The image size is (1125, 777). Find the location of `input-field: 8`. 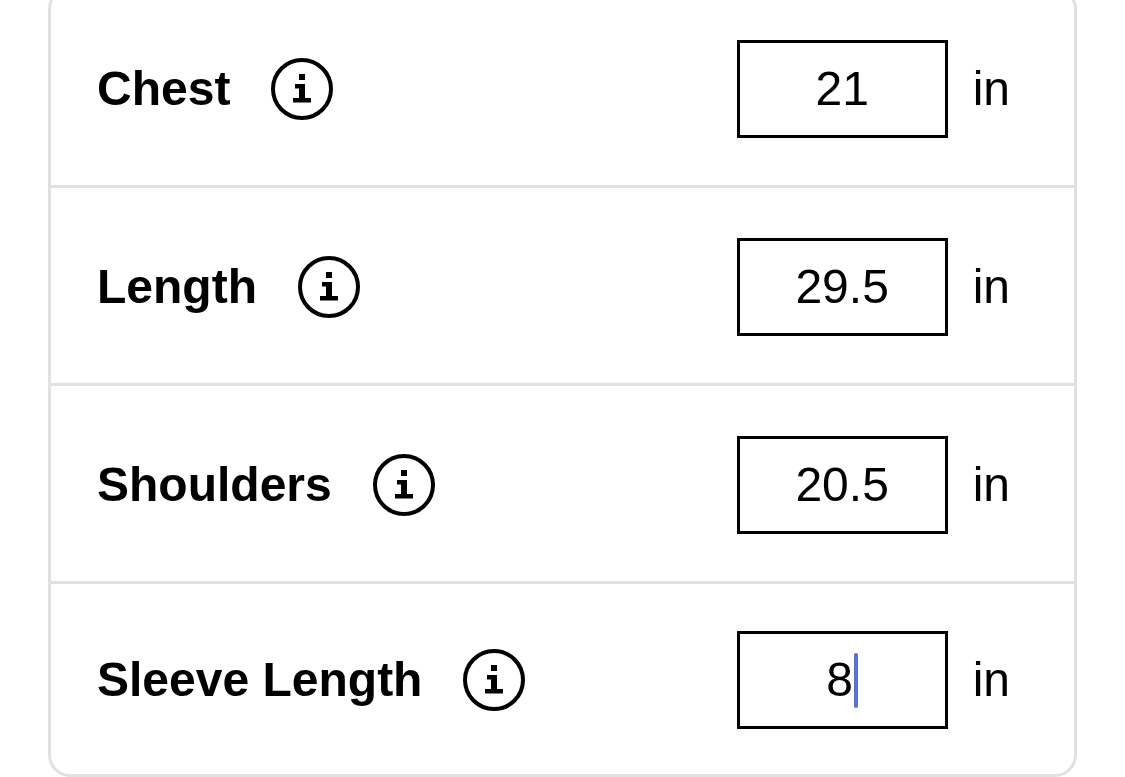

input-field: 8 is located at coordinates (842, 680).